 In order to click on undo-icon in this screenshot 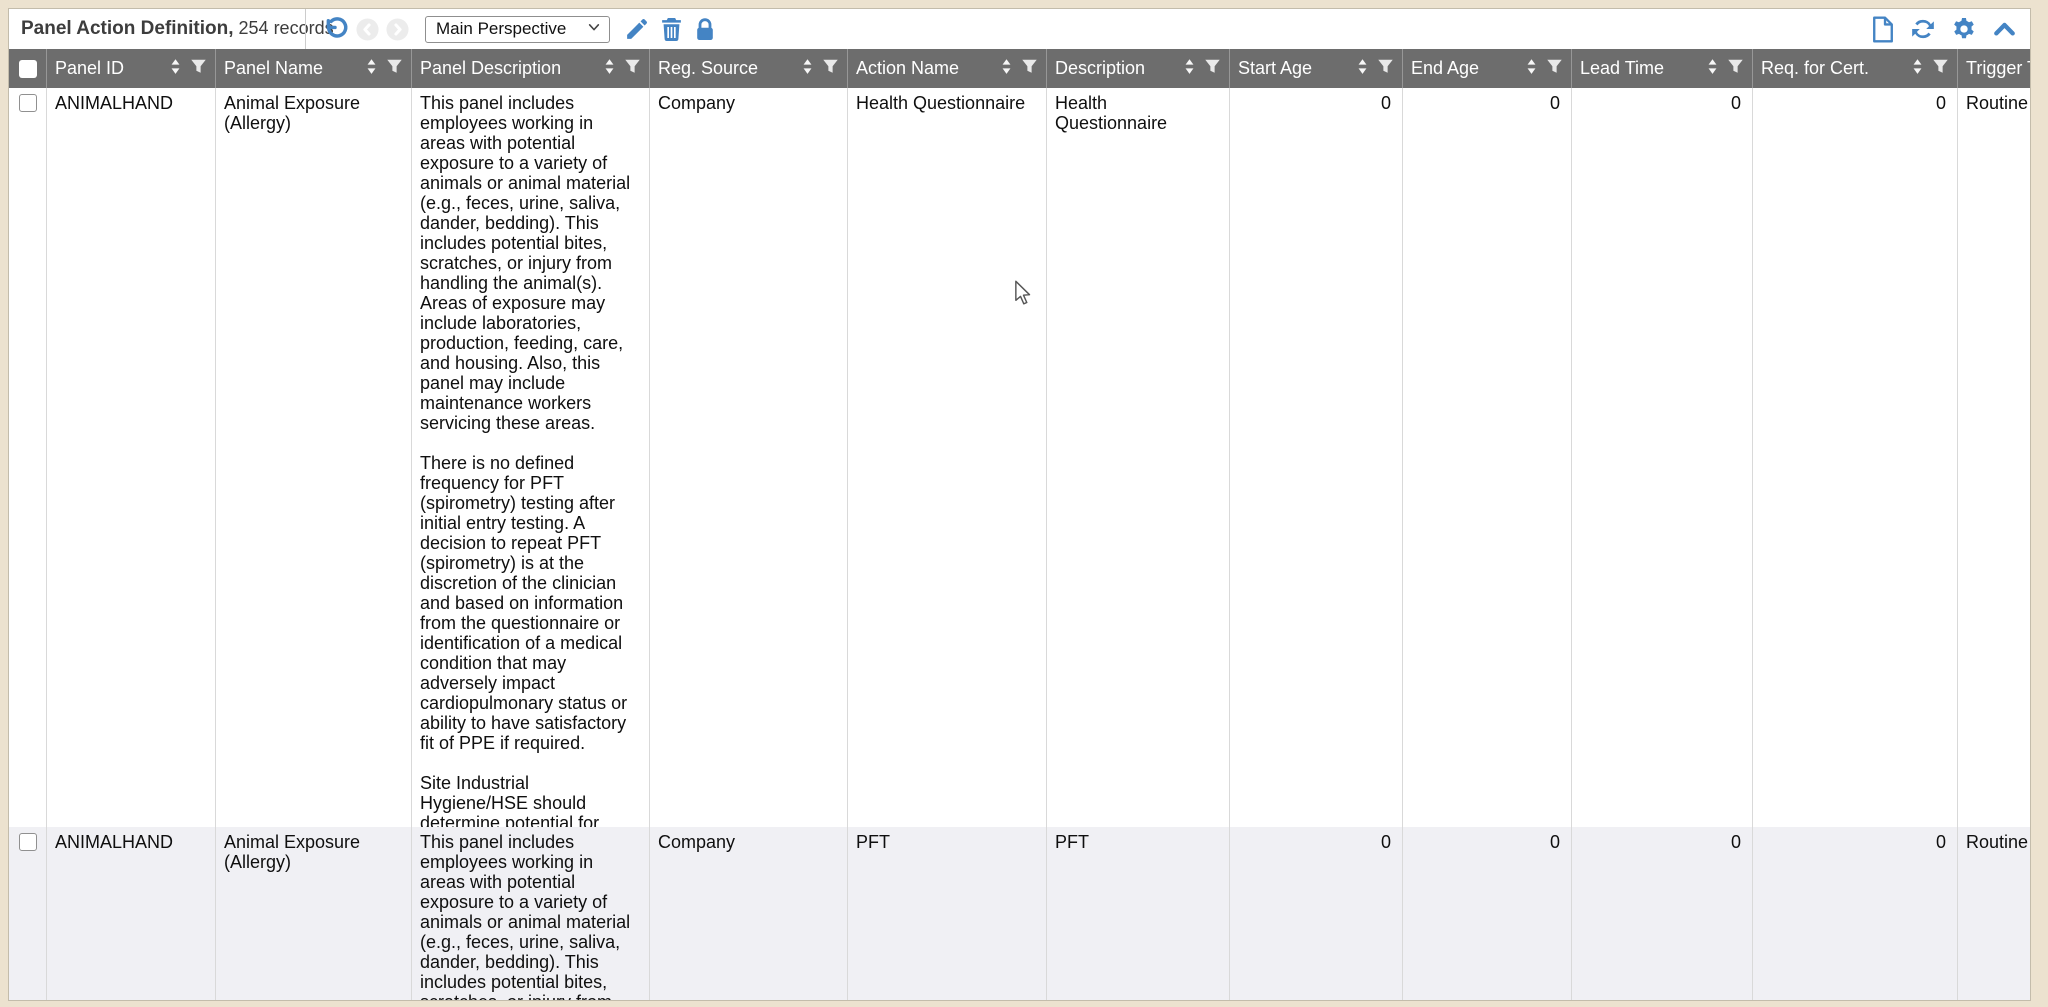, I will do `click(335, 29)`.